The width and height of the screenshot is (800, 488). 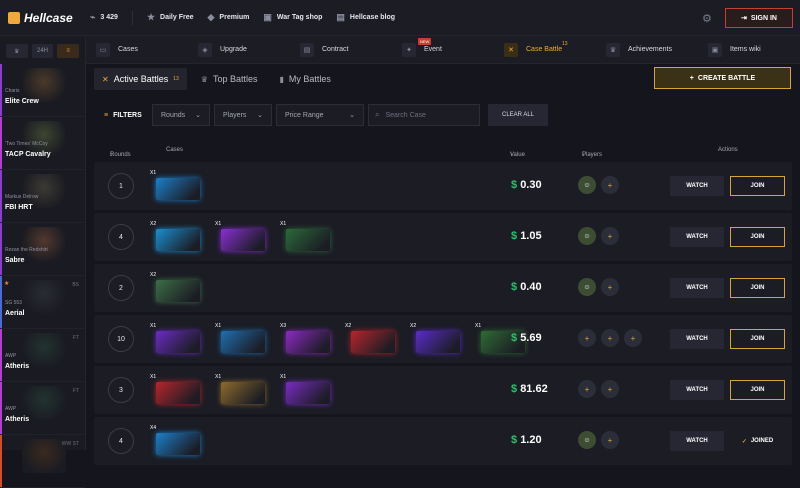 I want to click on nav-event: ✦ Event NEW, so click(x=443, y=50).